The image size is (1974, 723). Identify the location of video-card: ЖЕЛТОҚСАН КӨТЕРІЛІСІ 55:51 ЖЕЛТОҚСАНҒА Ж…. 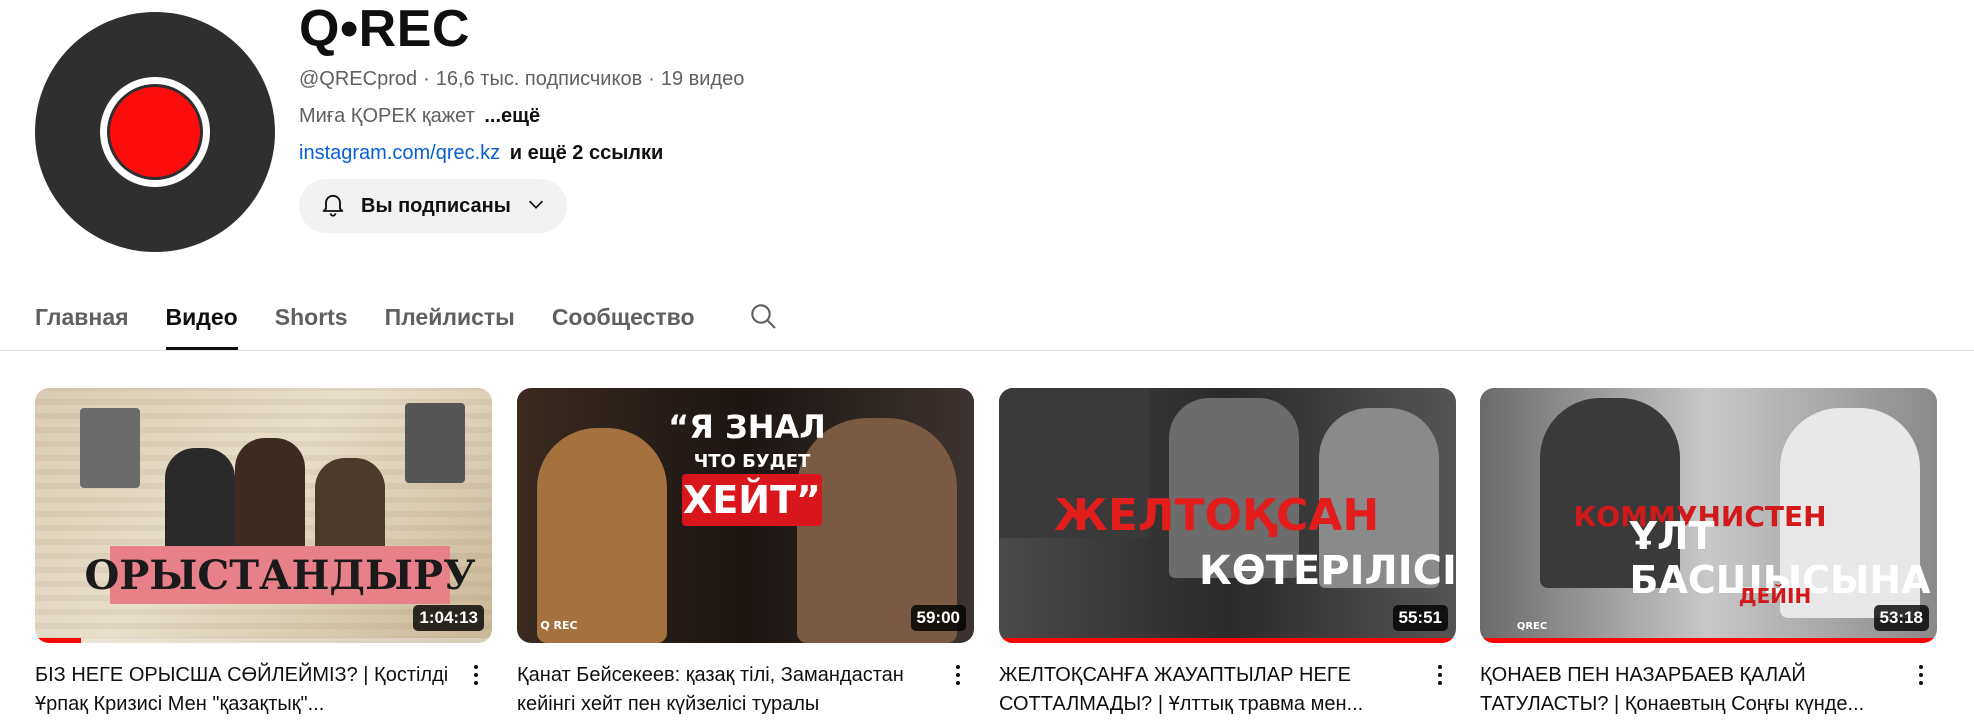
(1227, 553).